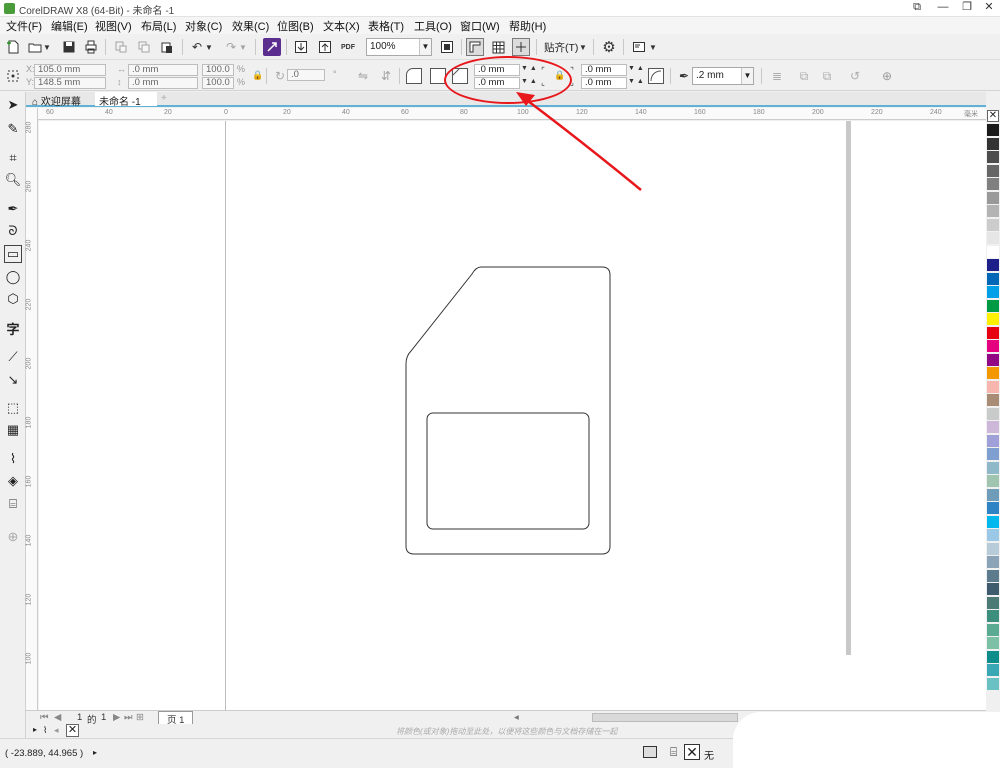 The height and width of the screenshot is (768, 1000). What do you see at coordinates (475, 47) in the screenshot?
I see `show-rulers-icon` at bounding box center [475, 47].